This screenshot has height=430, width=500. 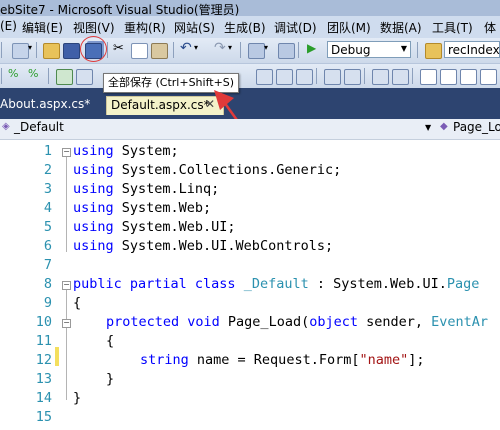 What do you see at coordinates (295, 27) in the screenshot?
I see `menu-item-debug: 调试(D)` at bounding box center [295, 27].